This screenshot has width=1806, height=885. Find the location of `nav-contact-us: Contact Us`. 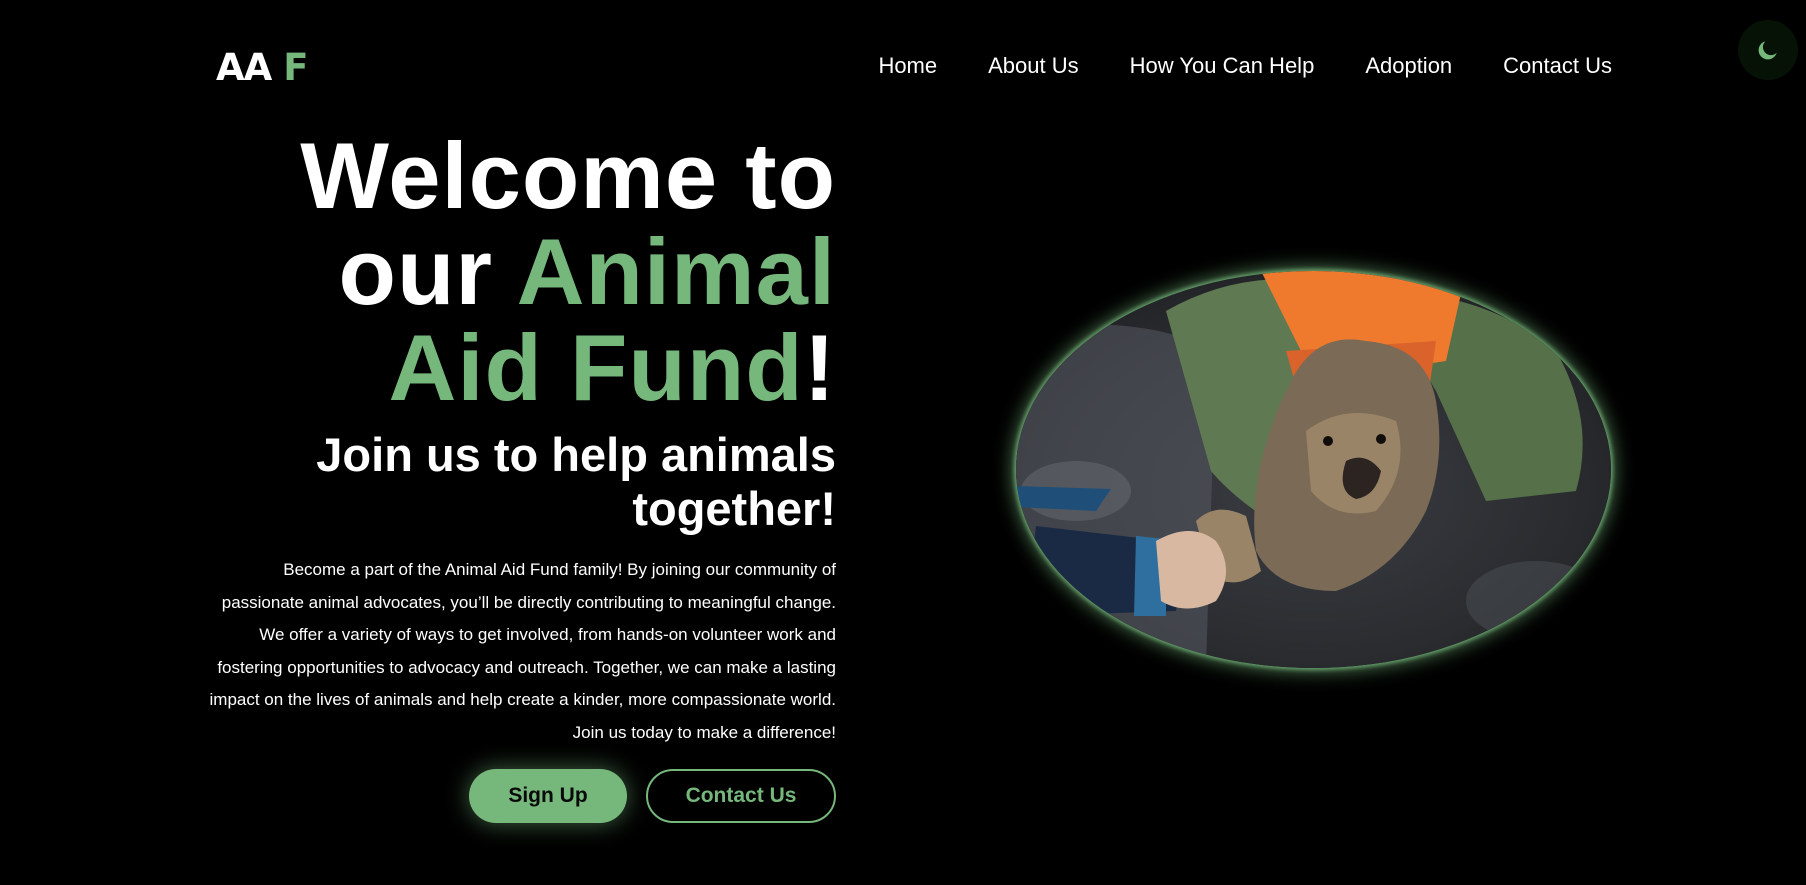

nav-contact-us: Contact Us is located at coordinates (1557, 66).